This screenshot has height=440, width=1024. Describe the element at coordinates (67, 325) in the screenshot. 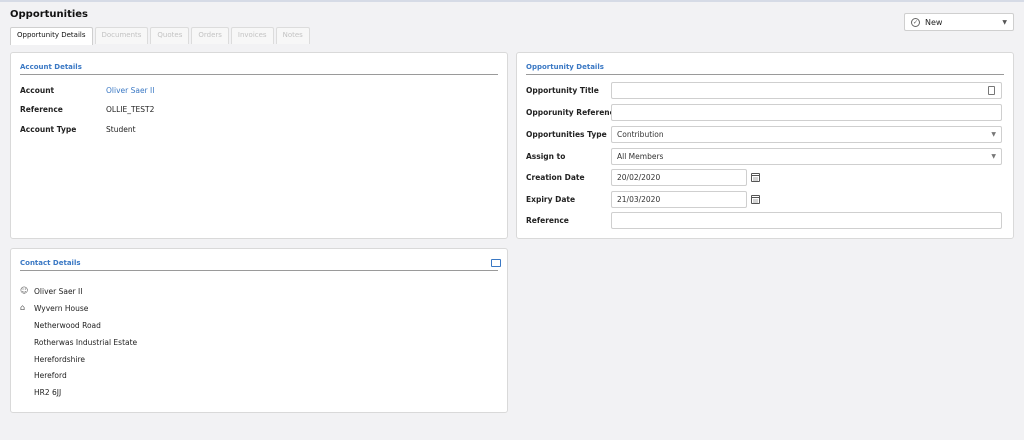

I see `address-line: Netherwood Road` at that location.